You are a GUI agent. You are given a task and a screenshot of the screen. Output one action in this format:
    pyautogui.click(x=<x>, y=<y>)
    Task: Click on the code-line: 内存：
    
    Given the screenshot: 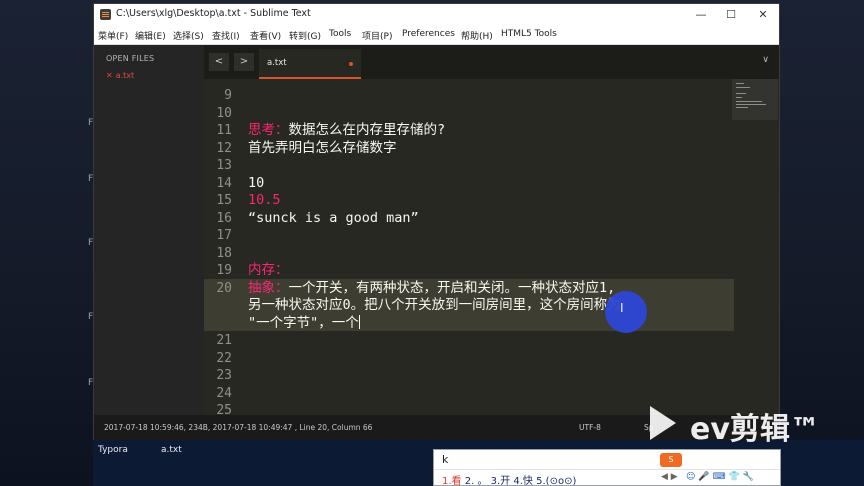 What is the action you would take?
    pyautogui.click(x=268, y=270)
    